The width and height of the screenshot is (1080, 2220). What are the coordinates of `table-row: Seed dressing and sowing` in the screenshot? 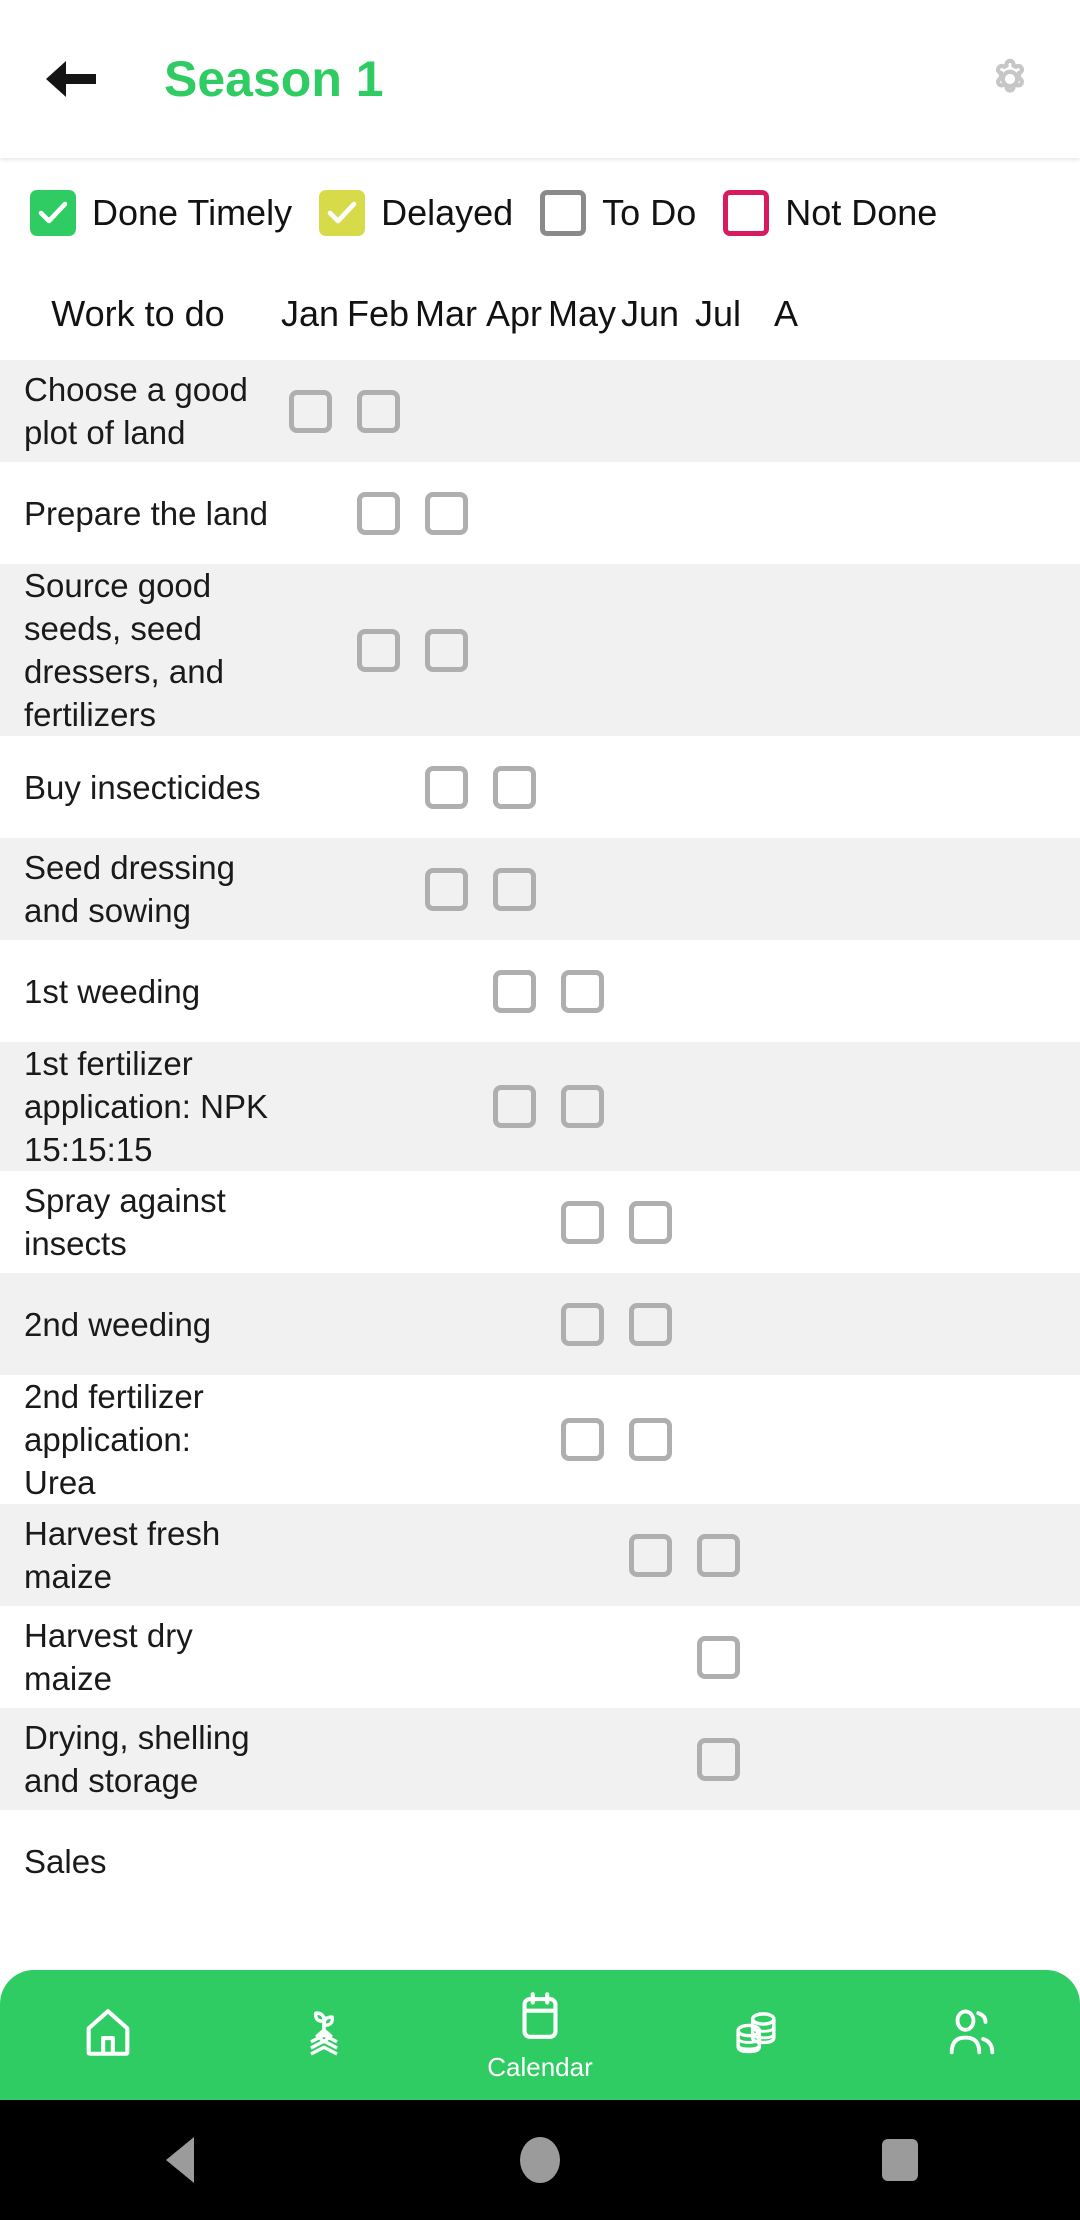 It's located at (540, 889).